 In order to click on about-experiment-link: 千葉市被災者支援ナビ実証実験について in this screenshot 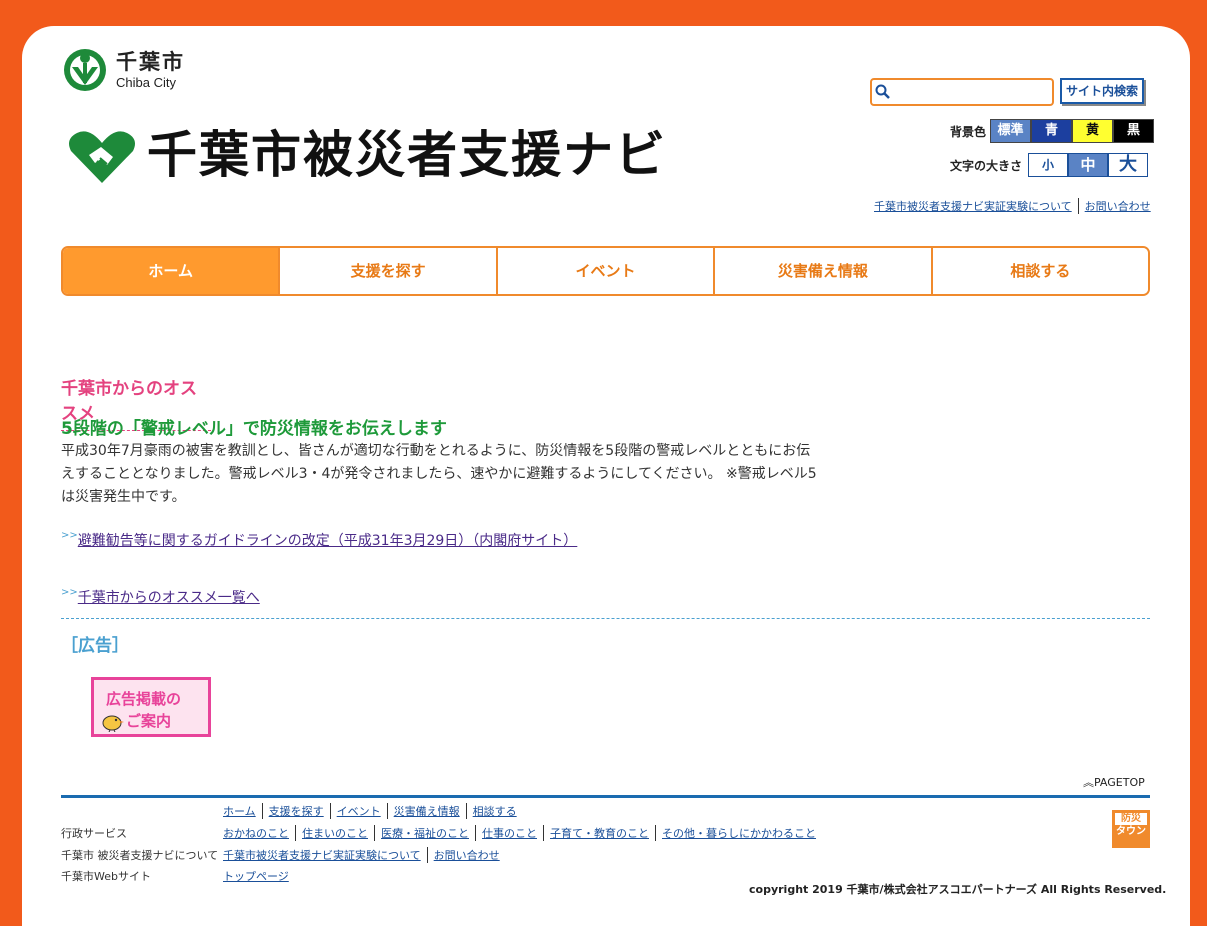, I will do `click(973, 206)`.